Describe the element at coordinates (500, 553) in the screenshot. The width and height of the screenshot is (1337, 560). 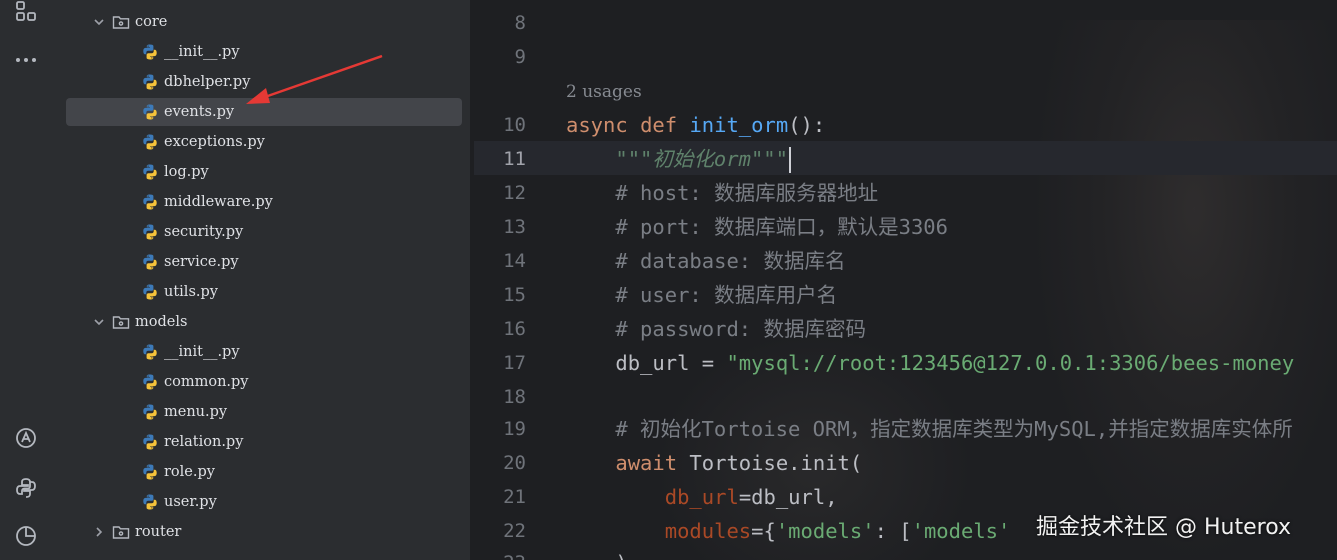
I see `line-number: 23` at that location.